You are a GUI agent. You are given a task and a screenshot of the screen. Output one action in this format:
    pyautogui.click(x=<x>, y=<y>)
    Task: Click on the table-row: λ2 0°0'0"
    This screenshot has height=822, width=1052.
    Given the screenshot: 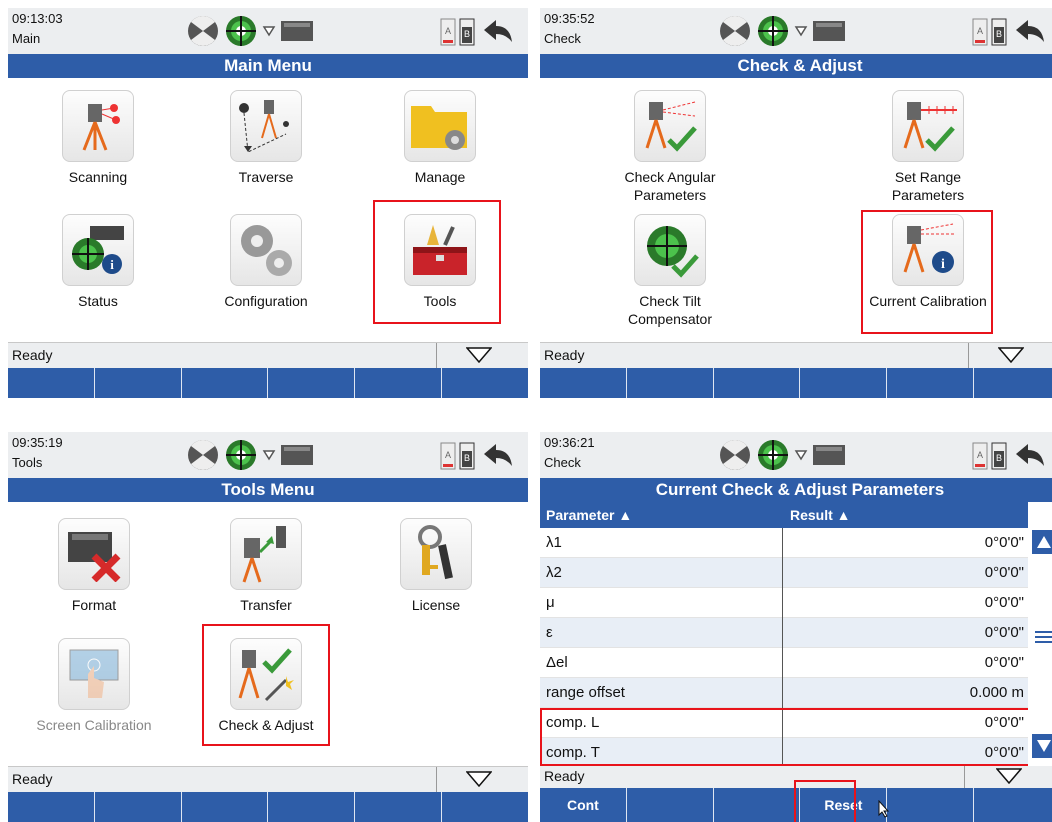 What is the action you would take?
    pyautogui.click(x=784, y=573)
    